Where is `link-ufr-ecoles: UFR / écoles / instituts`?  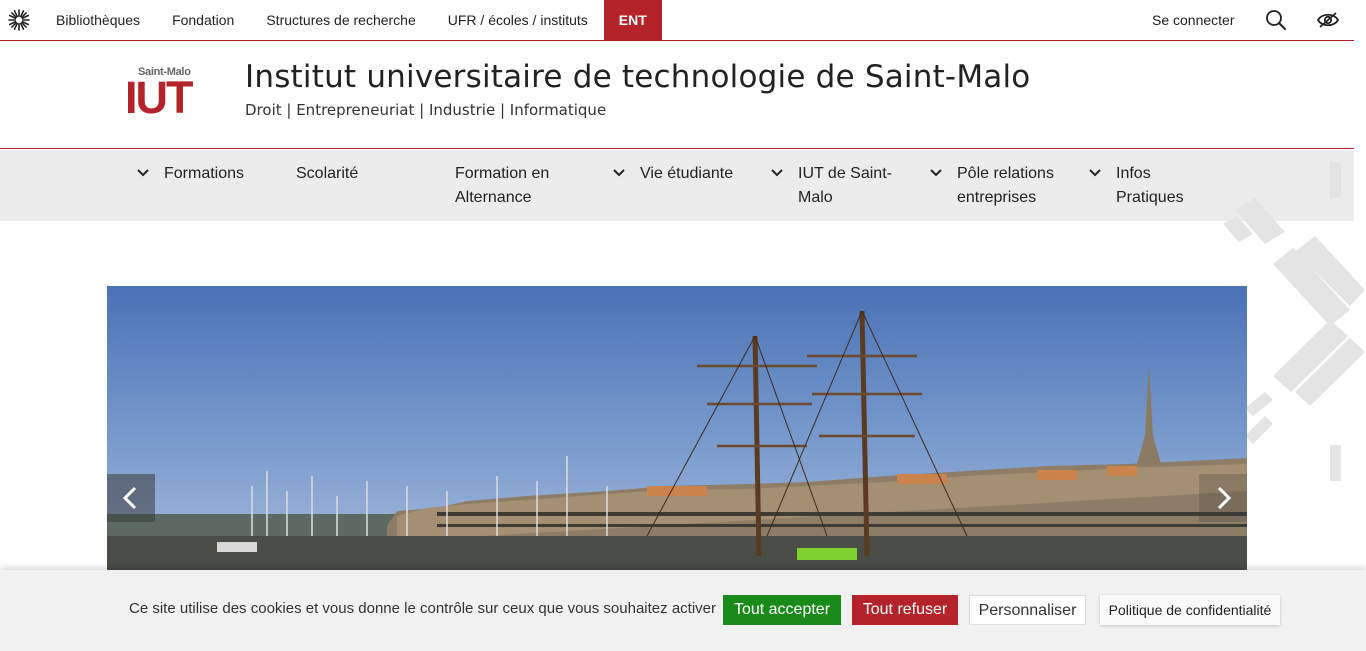 link-ufr-ecoles: UFR / écoles / instituts is located at coordinates (518, 20).